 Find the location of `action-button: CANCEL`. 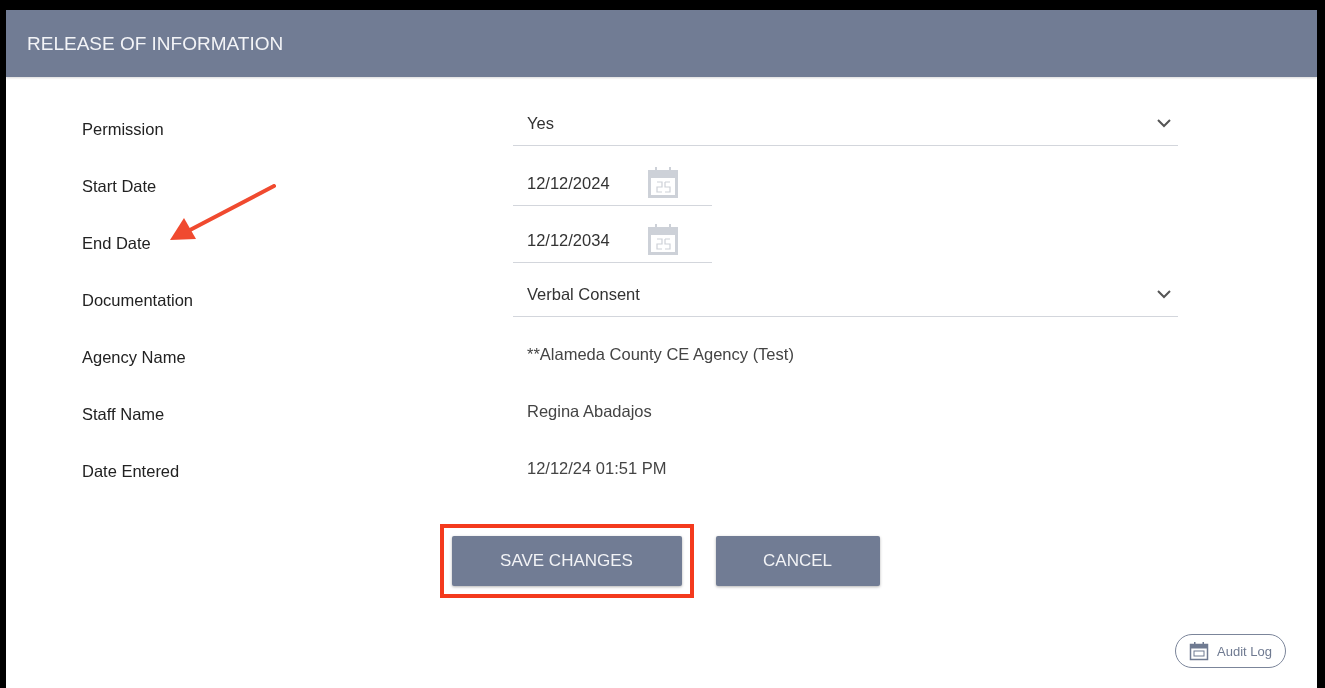

action-button: CANCEL is located at coordinates (797, 561).